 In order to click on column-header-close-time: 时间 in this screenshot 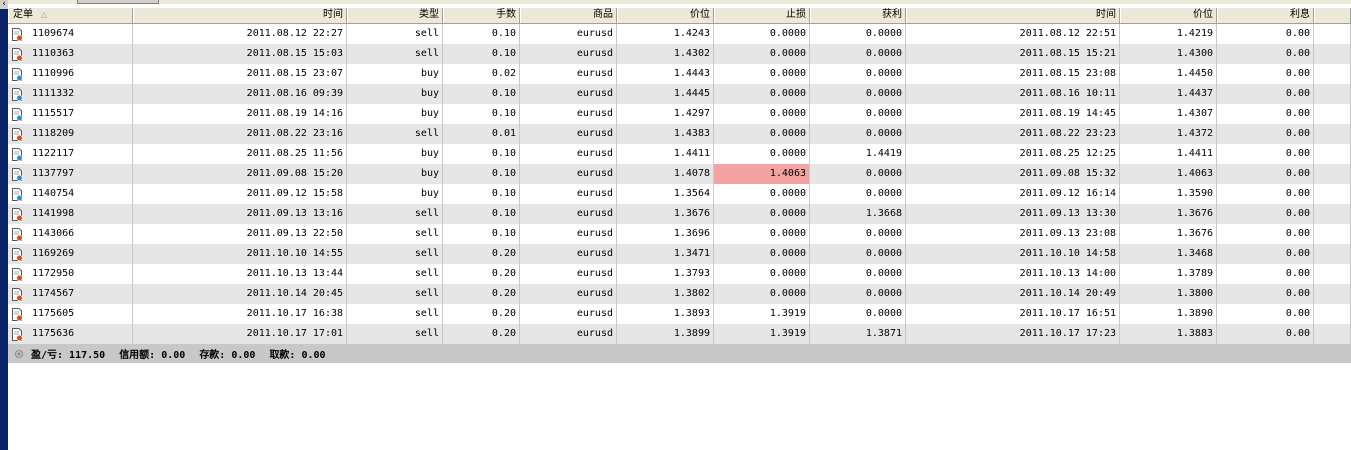, I will do `click(1013, 15)`.